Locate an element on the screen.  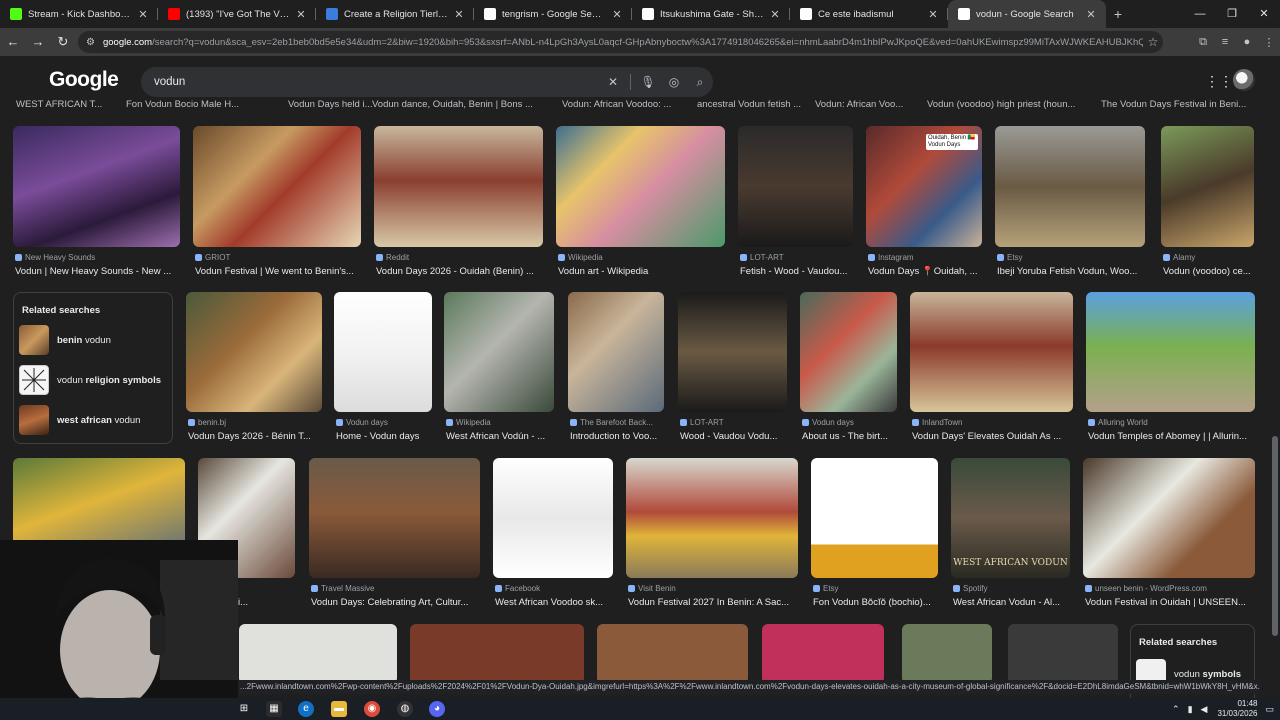
microphone-icon: 🎙 is located at coordinates (648, 82).